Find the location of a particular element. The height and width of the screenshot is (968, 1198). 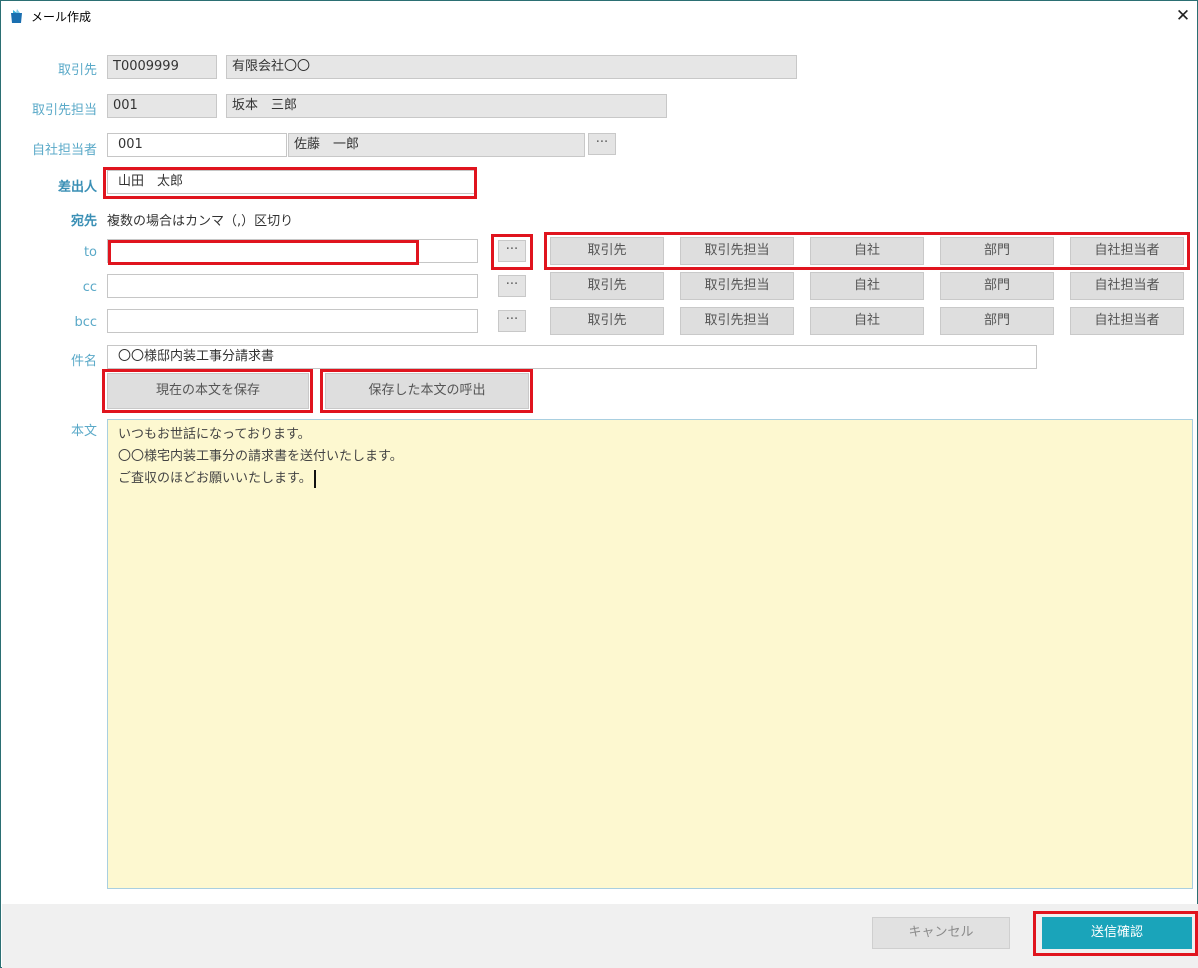

send-confirm-button: 送信確認 is located at coordinates (1117, 933).